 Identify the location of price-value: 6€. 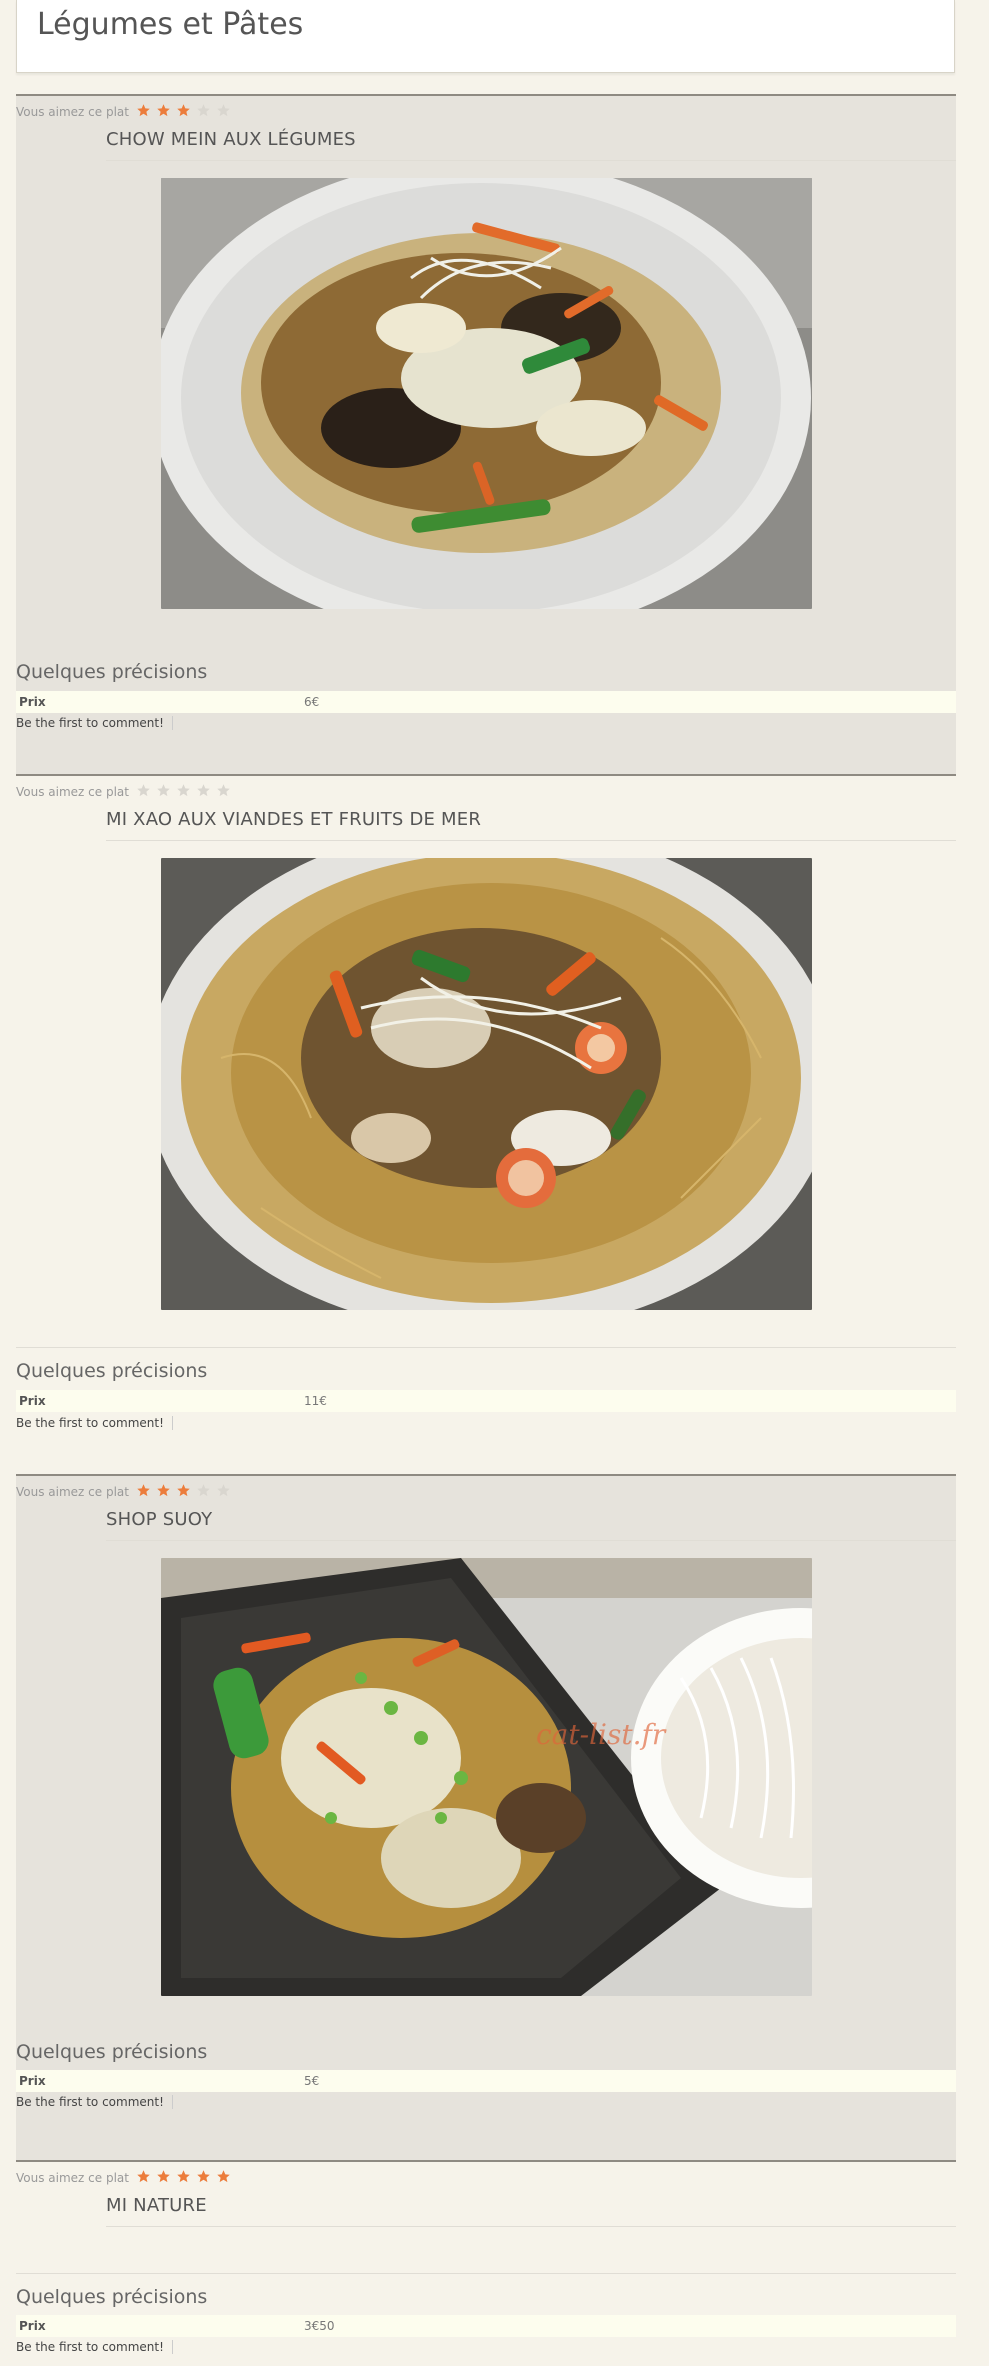
(312, 702).